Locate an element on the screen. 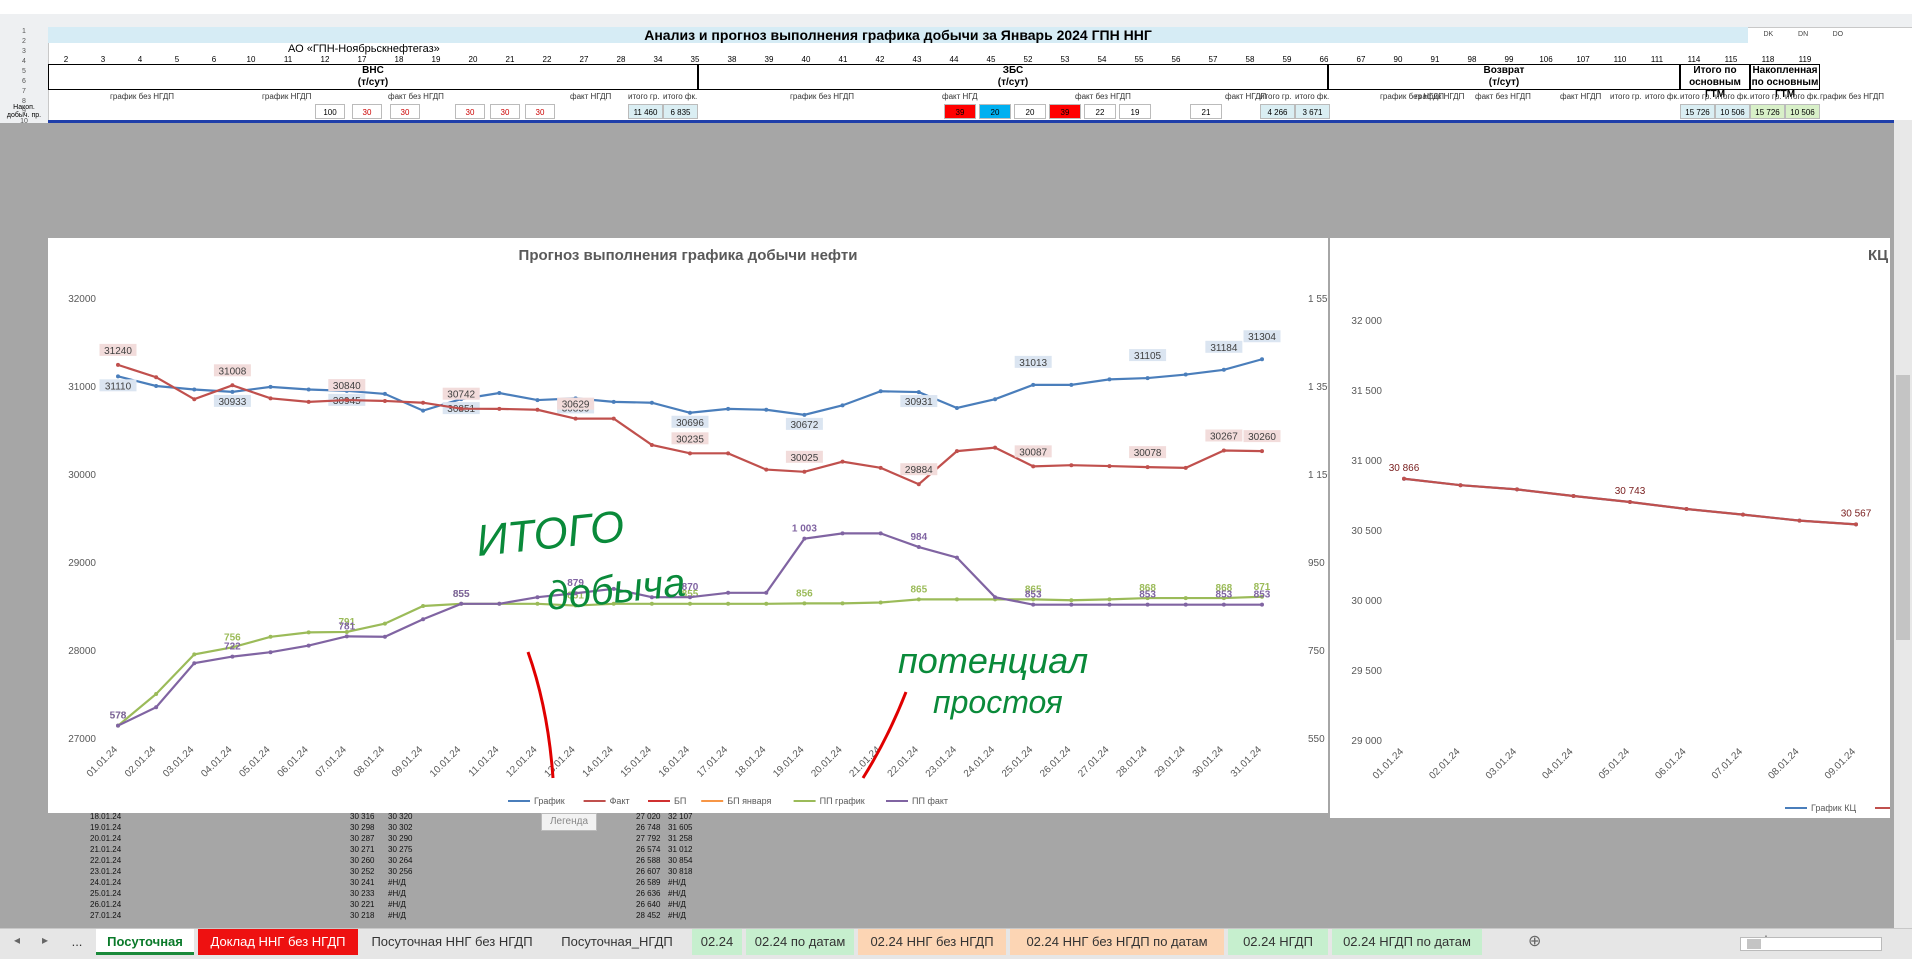 The width and height of the screenshot is (1912, 959). col-letter: DO is located at coordinates (1837, 34).